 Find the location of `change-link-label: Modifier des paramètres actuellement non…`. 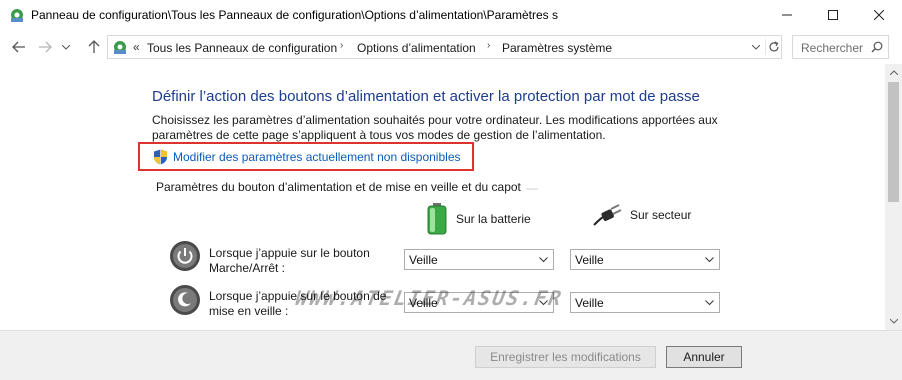

change-link-label: Modifier des paramètres actuellement non… is located at coordinates (317, 157).